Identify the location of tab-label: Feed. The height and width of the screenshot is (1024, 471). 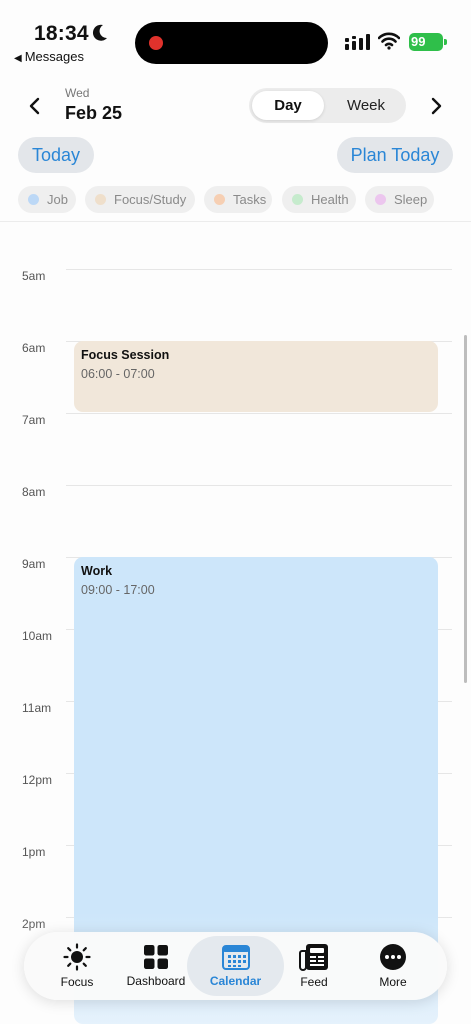
(314, 982).